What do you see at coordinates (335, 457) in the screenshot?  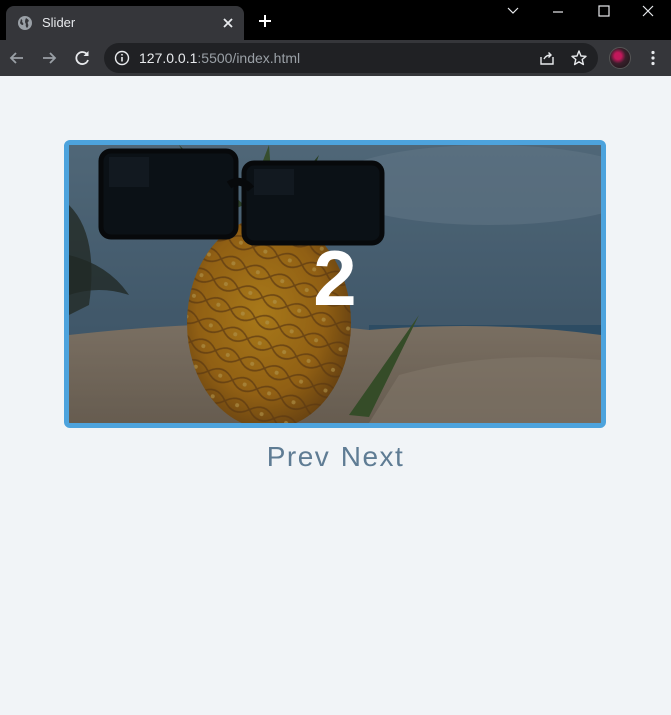 I see `slider-controls: Prev Next` at bounding box center [335, 457].